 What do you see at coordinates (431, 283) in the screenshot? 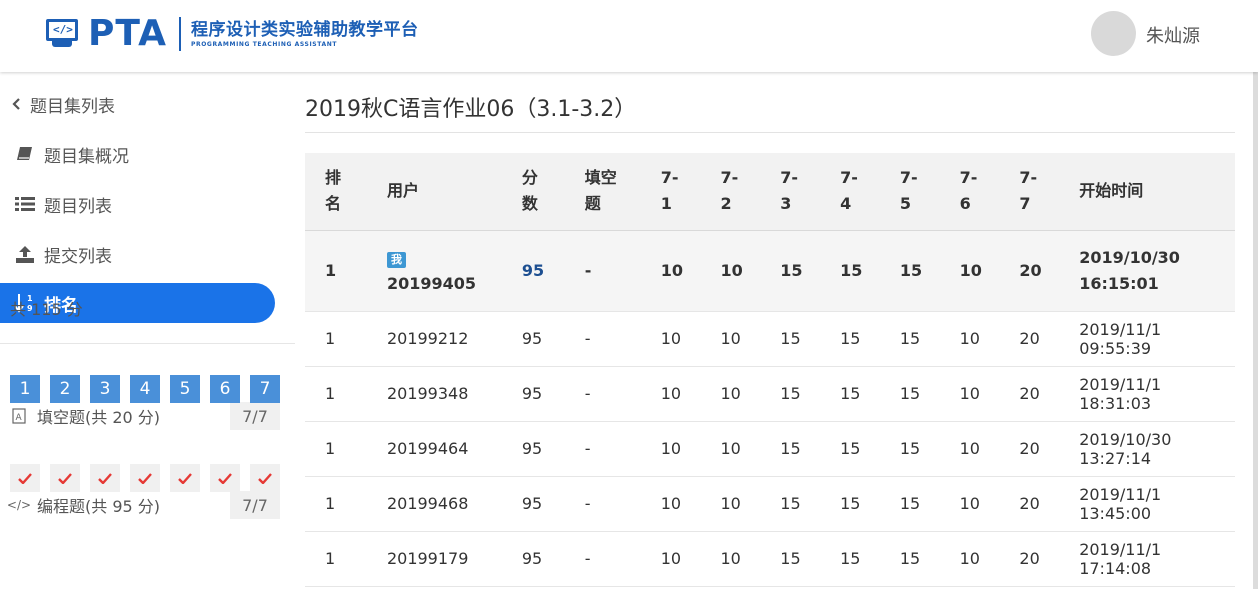
I see `cell-user-id: 20199405` at bounding box center [431, 283].